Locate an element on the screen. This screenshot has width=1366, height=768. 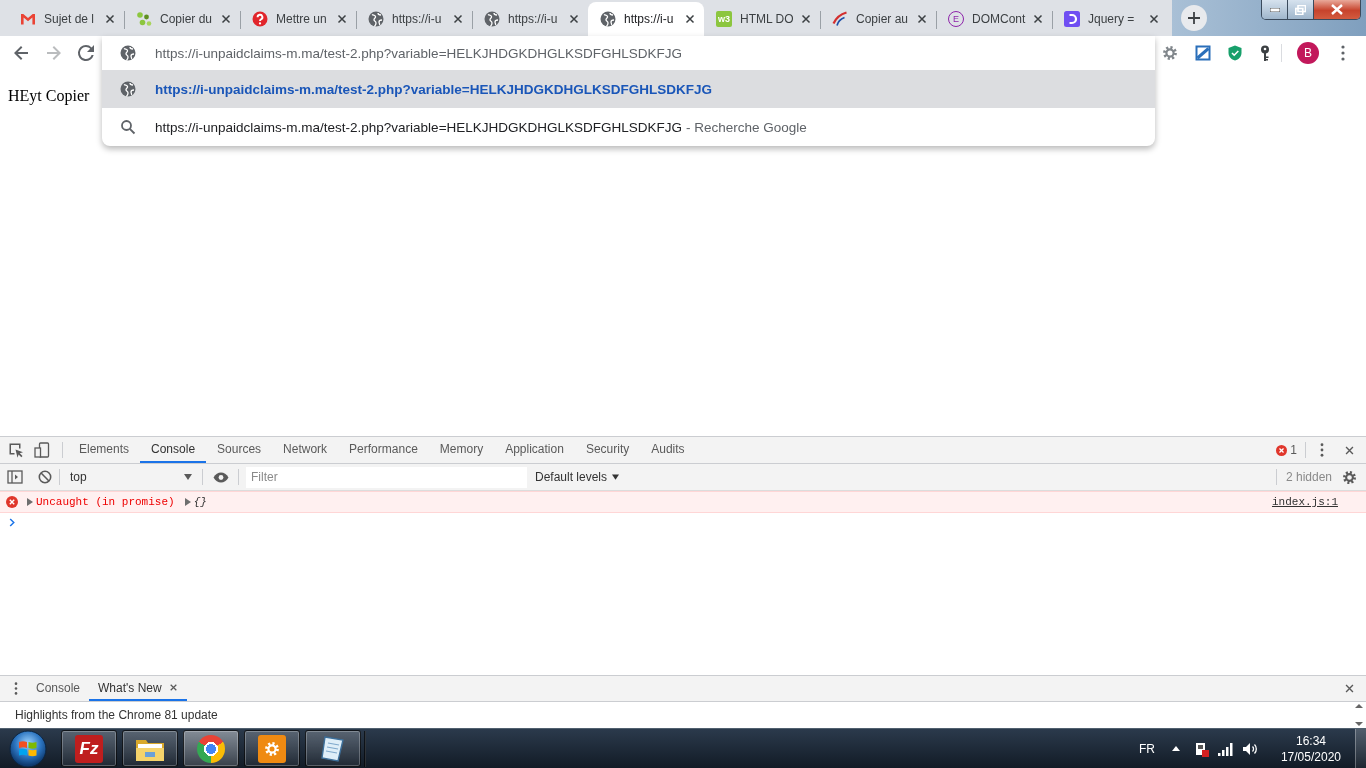
browser-tab: Copier du is located at coordinates (182, 19).